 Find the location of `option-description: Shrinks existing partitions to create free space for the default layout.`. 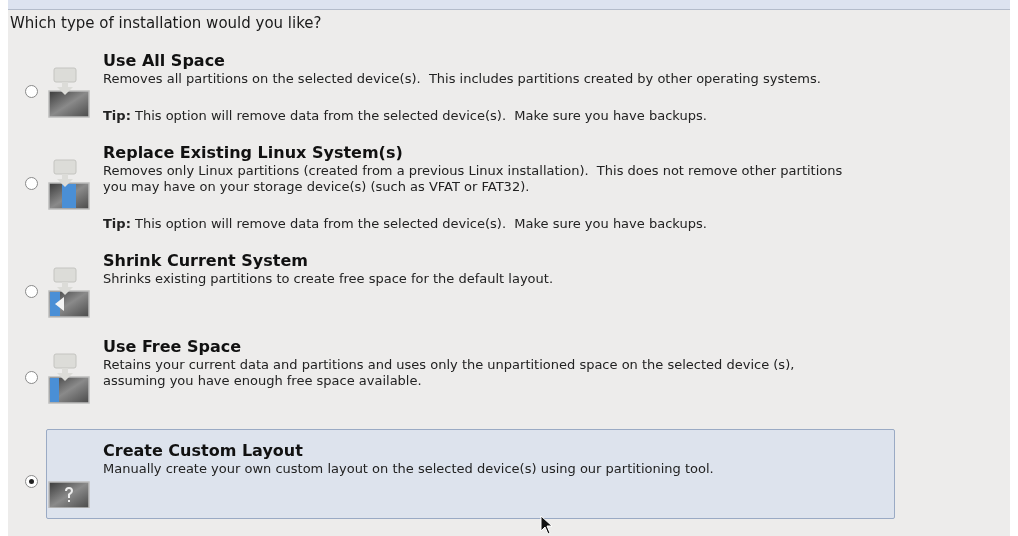

option-description: Shrinks existing partitions to create free space for the default layout. is located at coordinates (329, 279).